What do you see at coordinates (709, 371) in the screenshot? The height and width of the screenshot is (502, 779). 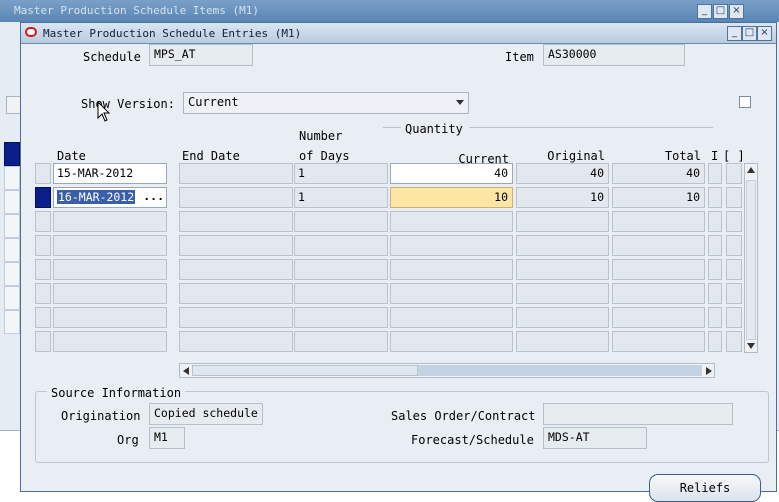 I see `scroll-right-icon` at bounding box center [709, 371].